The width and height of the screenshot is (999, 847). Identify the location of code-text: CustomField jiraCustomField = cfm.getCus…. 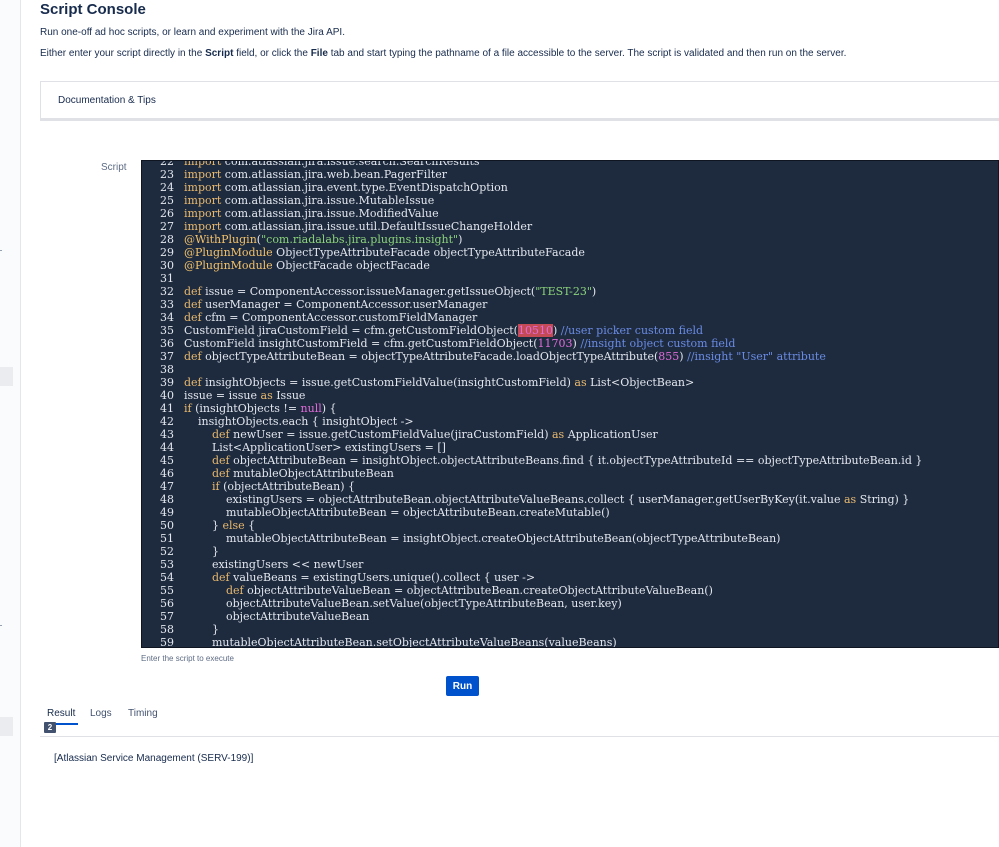
(444, 330).